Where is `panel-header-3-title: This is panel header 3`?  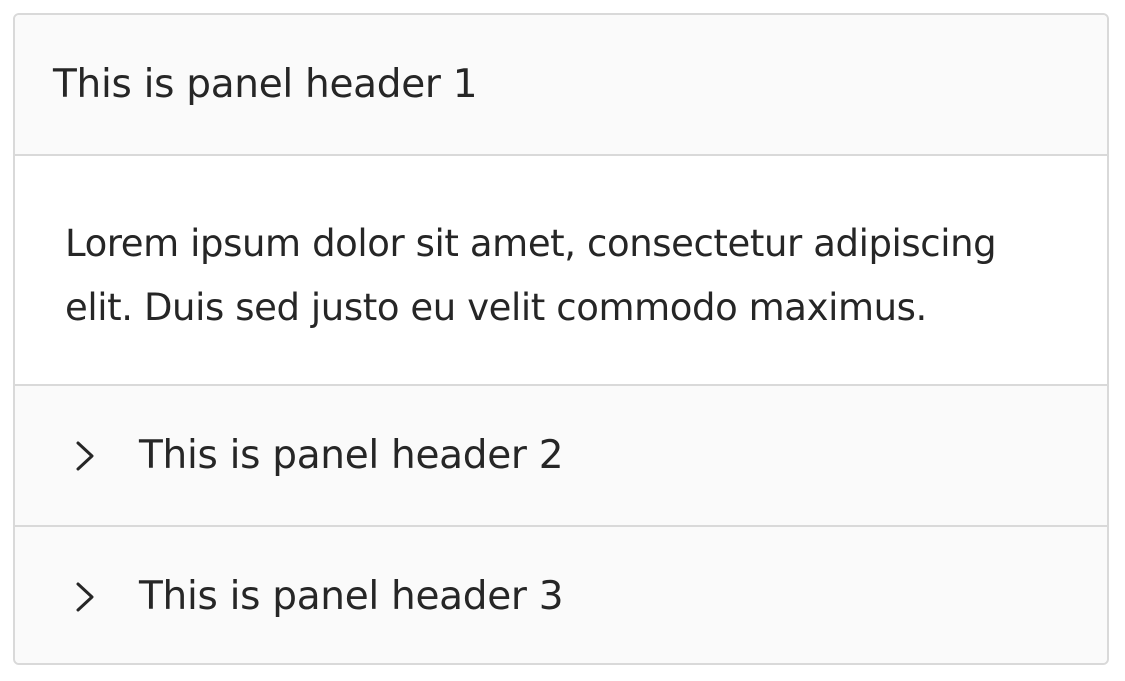
panel-header-3-title: This is panel header 3 is located at coordinates (351, 596).